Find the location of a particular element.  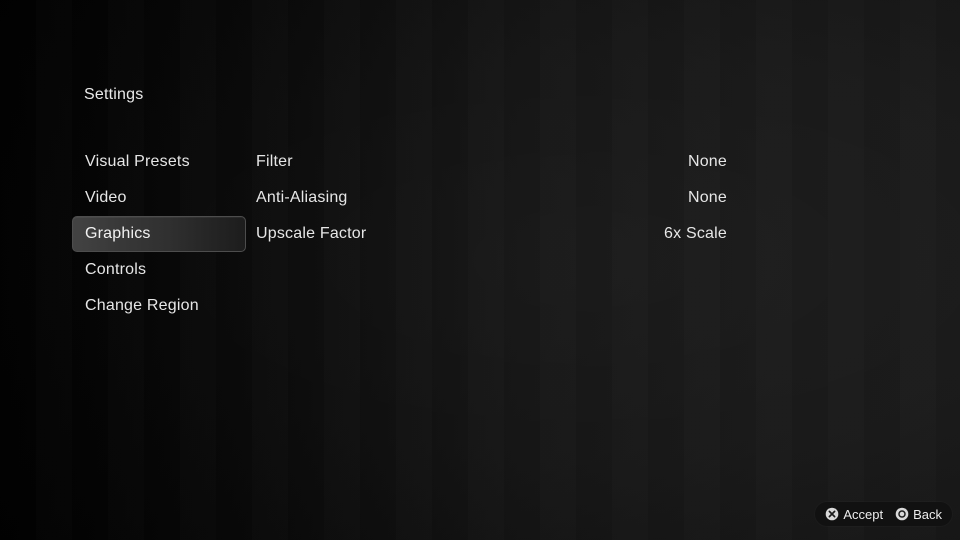

sidebar-item-label: Visual Presets is located at coordinates (137, 161).